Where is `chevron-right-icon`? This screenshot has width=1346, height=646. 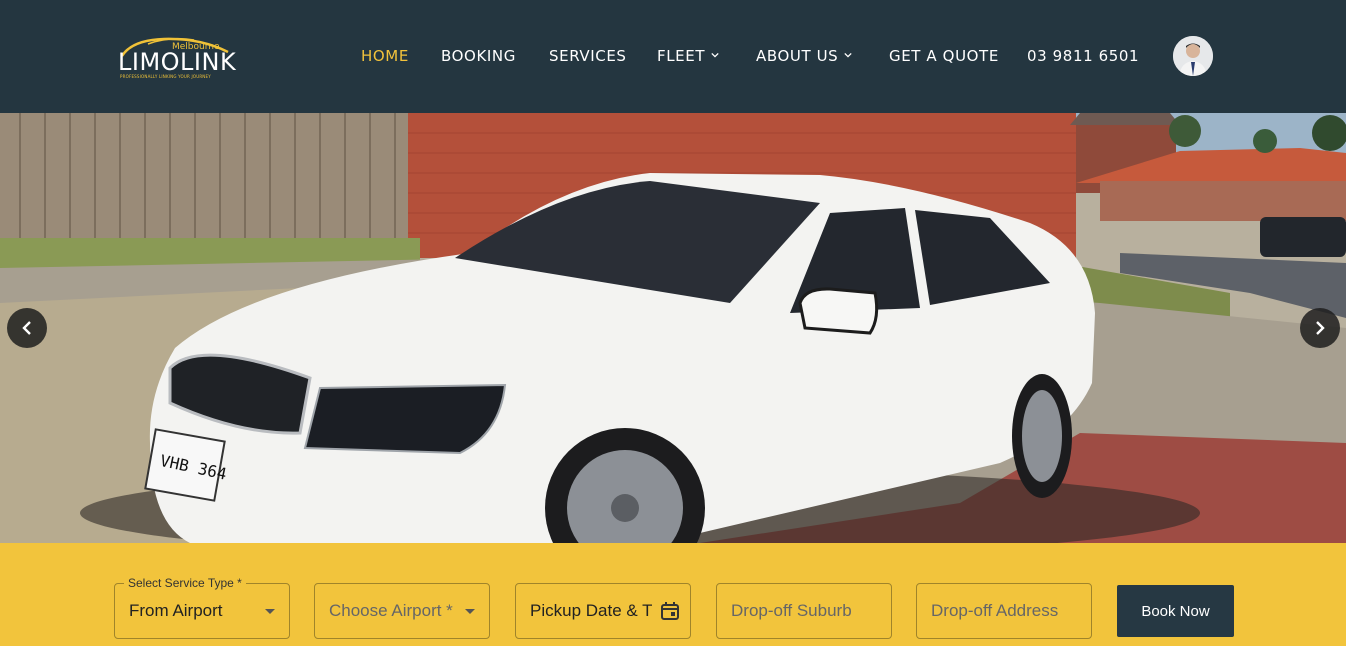 chevron-right-icon is located at coordinates (1320, 328).